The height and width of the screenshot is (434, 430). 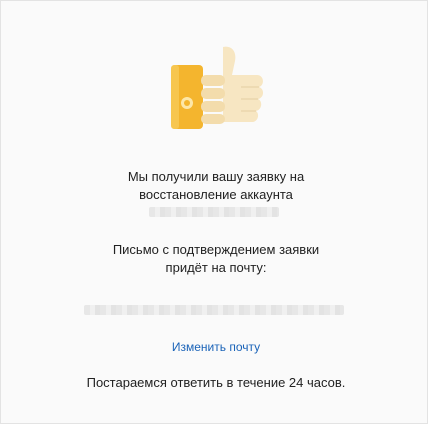 I want to click on confirmation-line-2: придёт на почту:, so click(x=216, y=267).